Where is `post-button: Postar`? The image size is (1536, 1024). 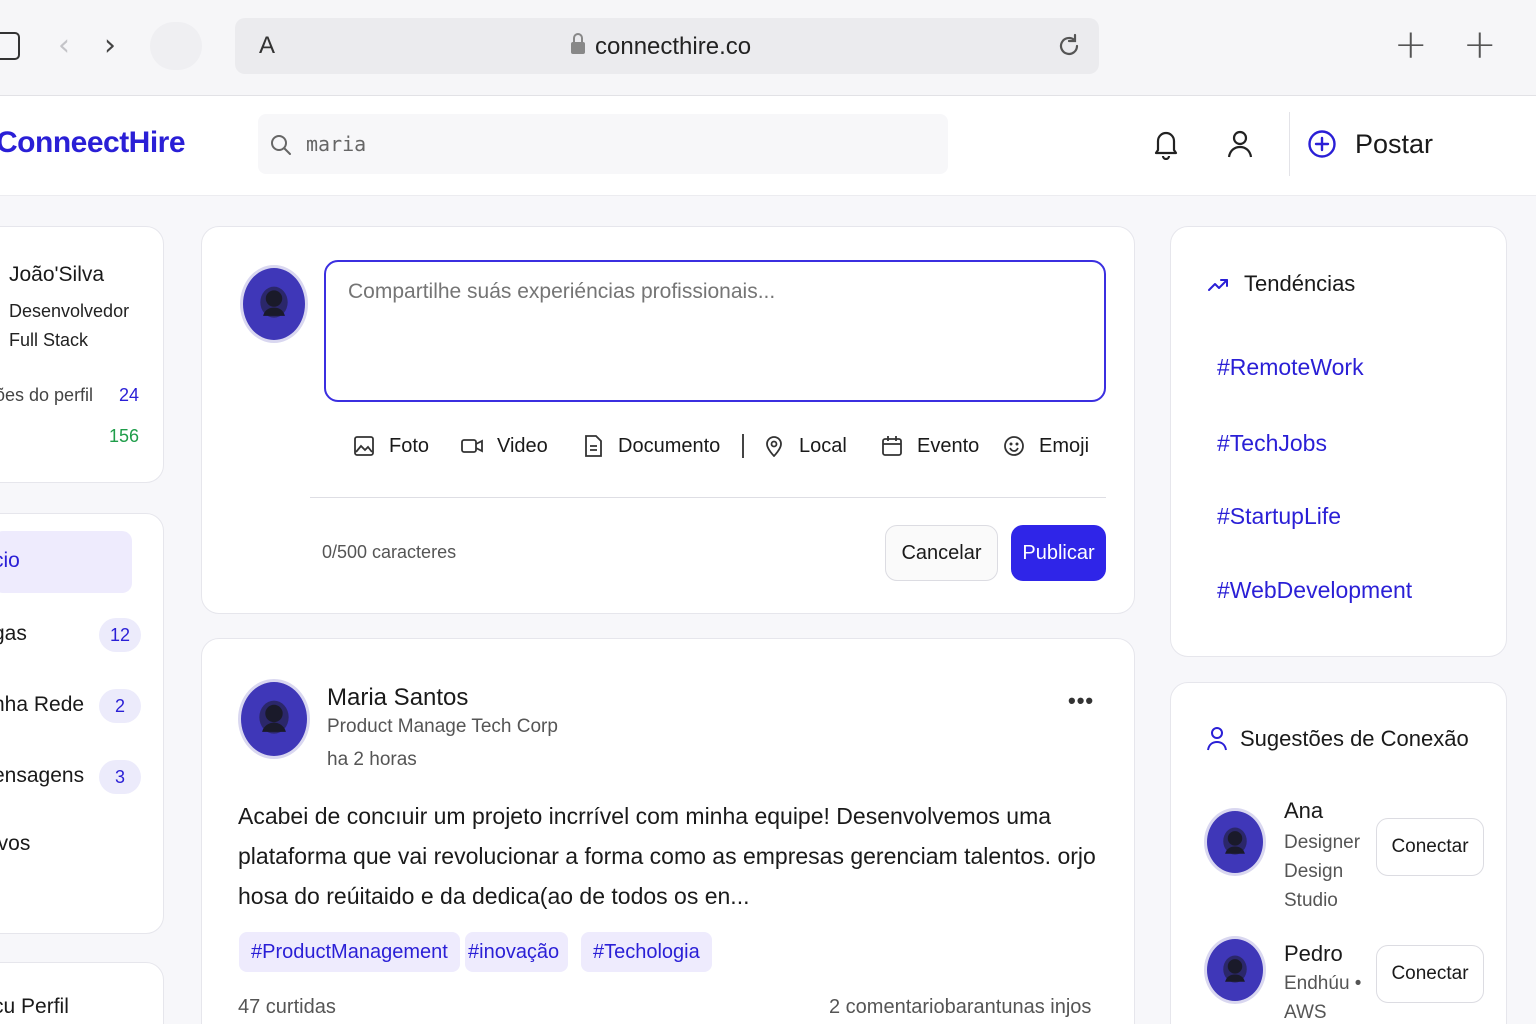
post-button: Postar is located at coordinates (1370, 144).